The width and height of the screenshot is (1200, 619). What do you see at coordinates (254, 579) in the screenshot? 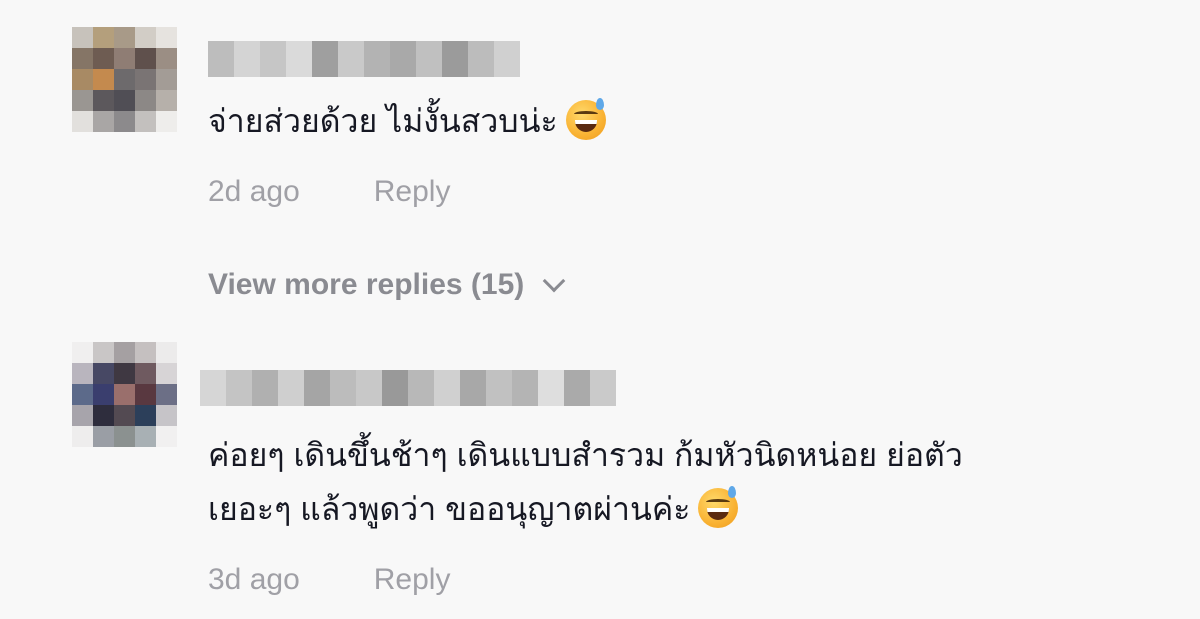
I see `timestamp: 3d ago` at bounding box center [254, 579].